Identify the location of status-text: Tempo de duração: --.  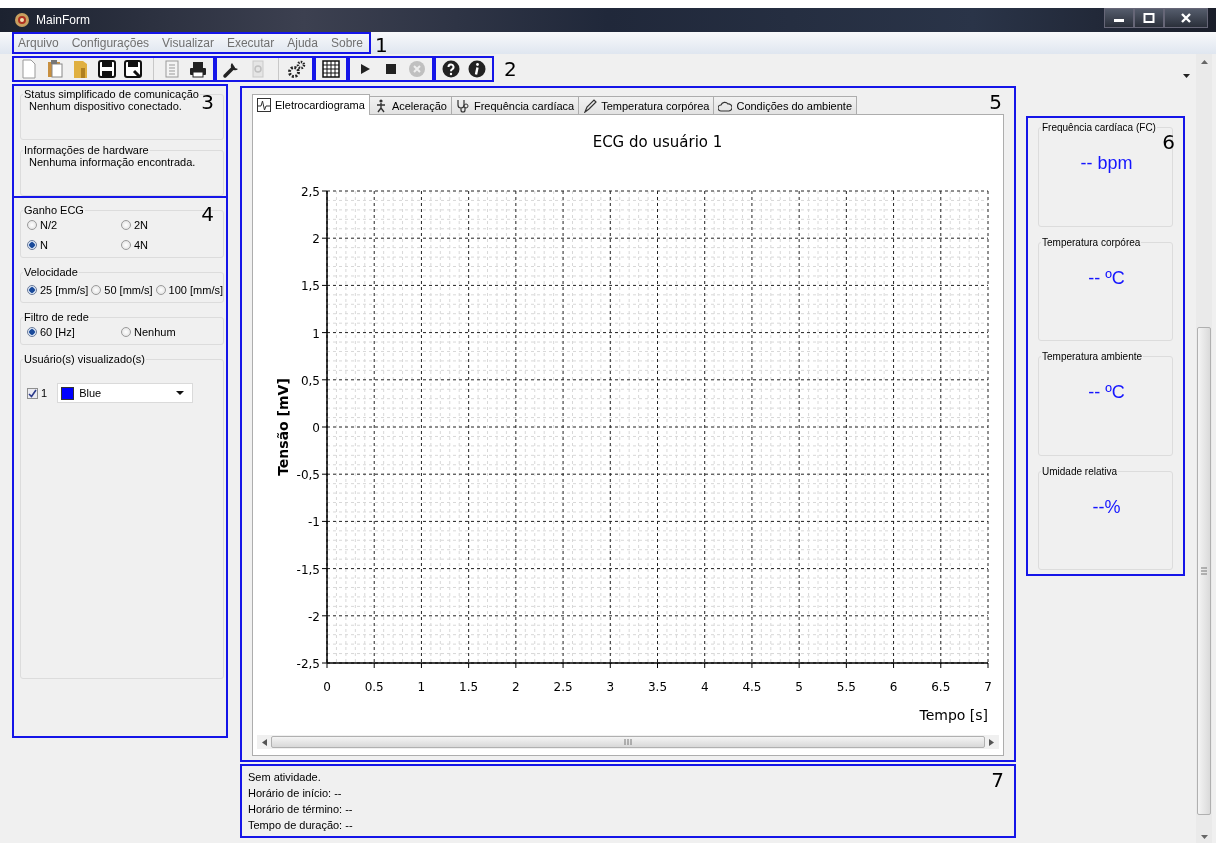
(300, 825).